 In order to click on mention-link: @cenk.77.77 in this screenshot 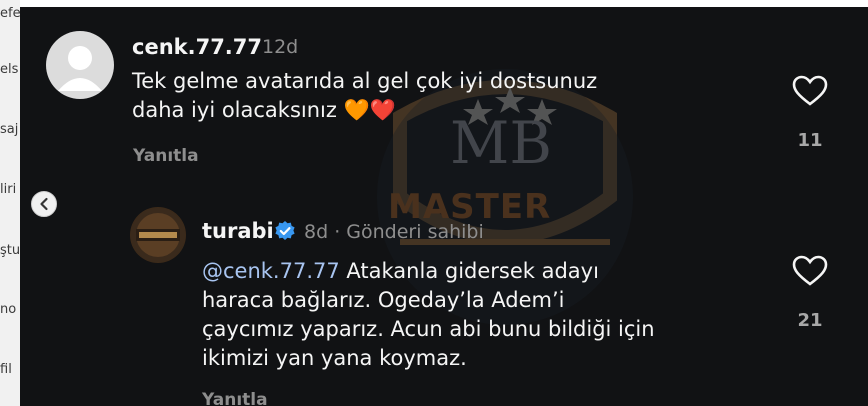, I will do `click(271, 271)`.